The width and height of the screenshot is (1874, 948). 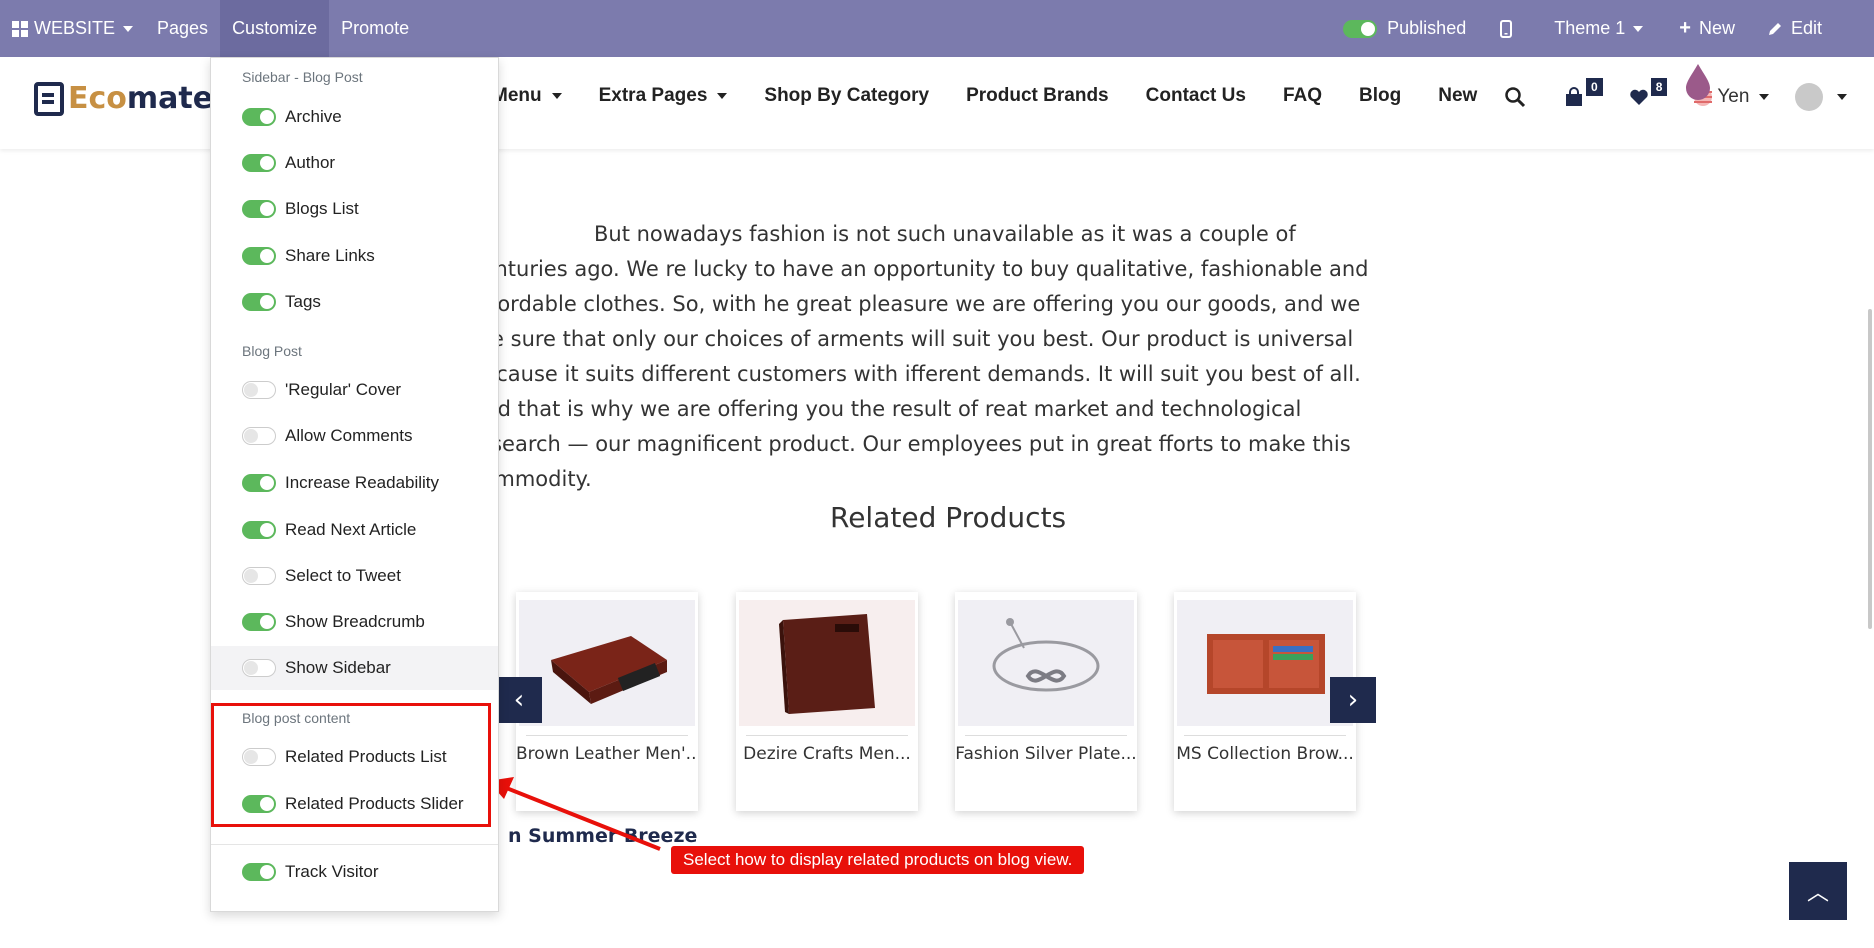 I want to click on promote-label: Promote, so click(x=375, y=28).